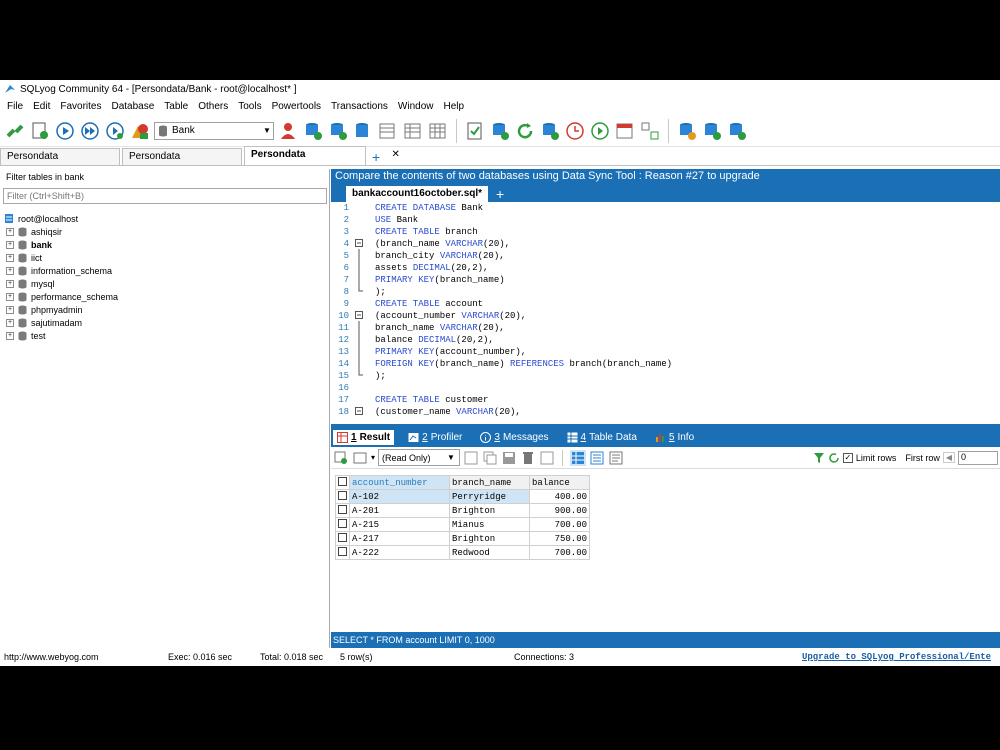 Image resolution: width=1000 pixels, height=750 pixels. I want to click on first-row-input: 0, so click(978, 457).